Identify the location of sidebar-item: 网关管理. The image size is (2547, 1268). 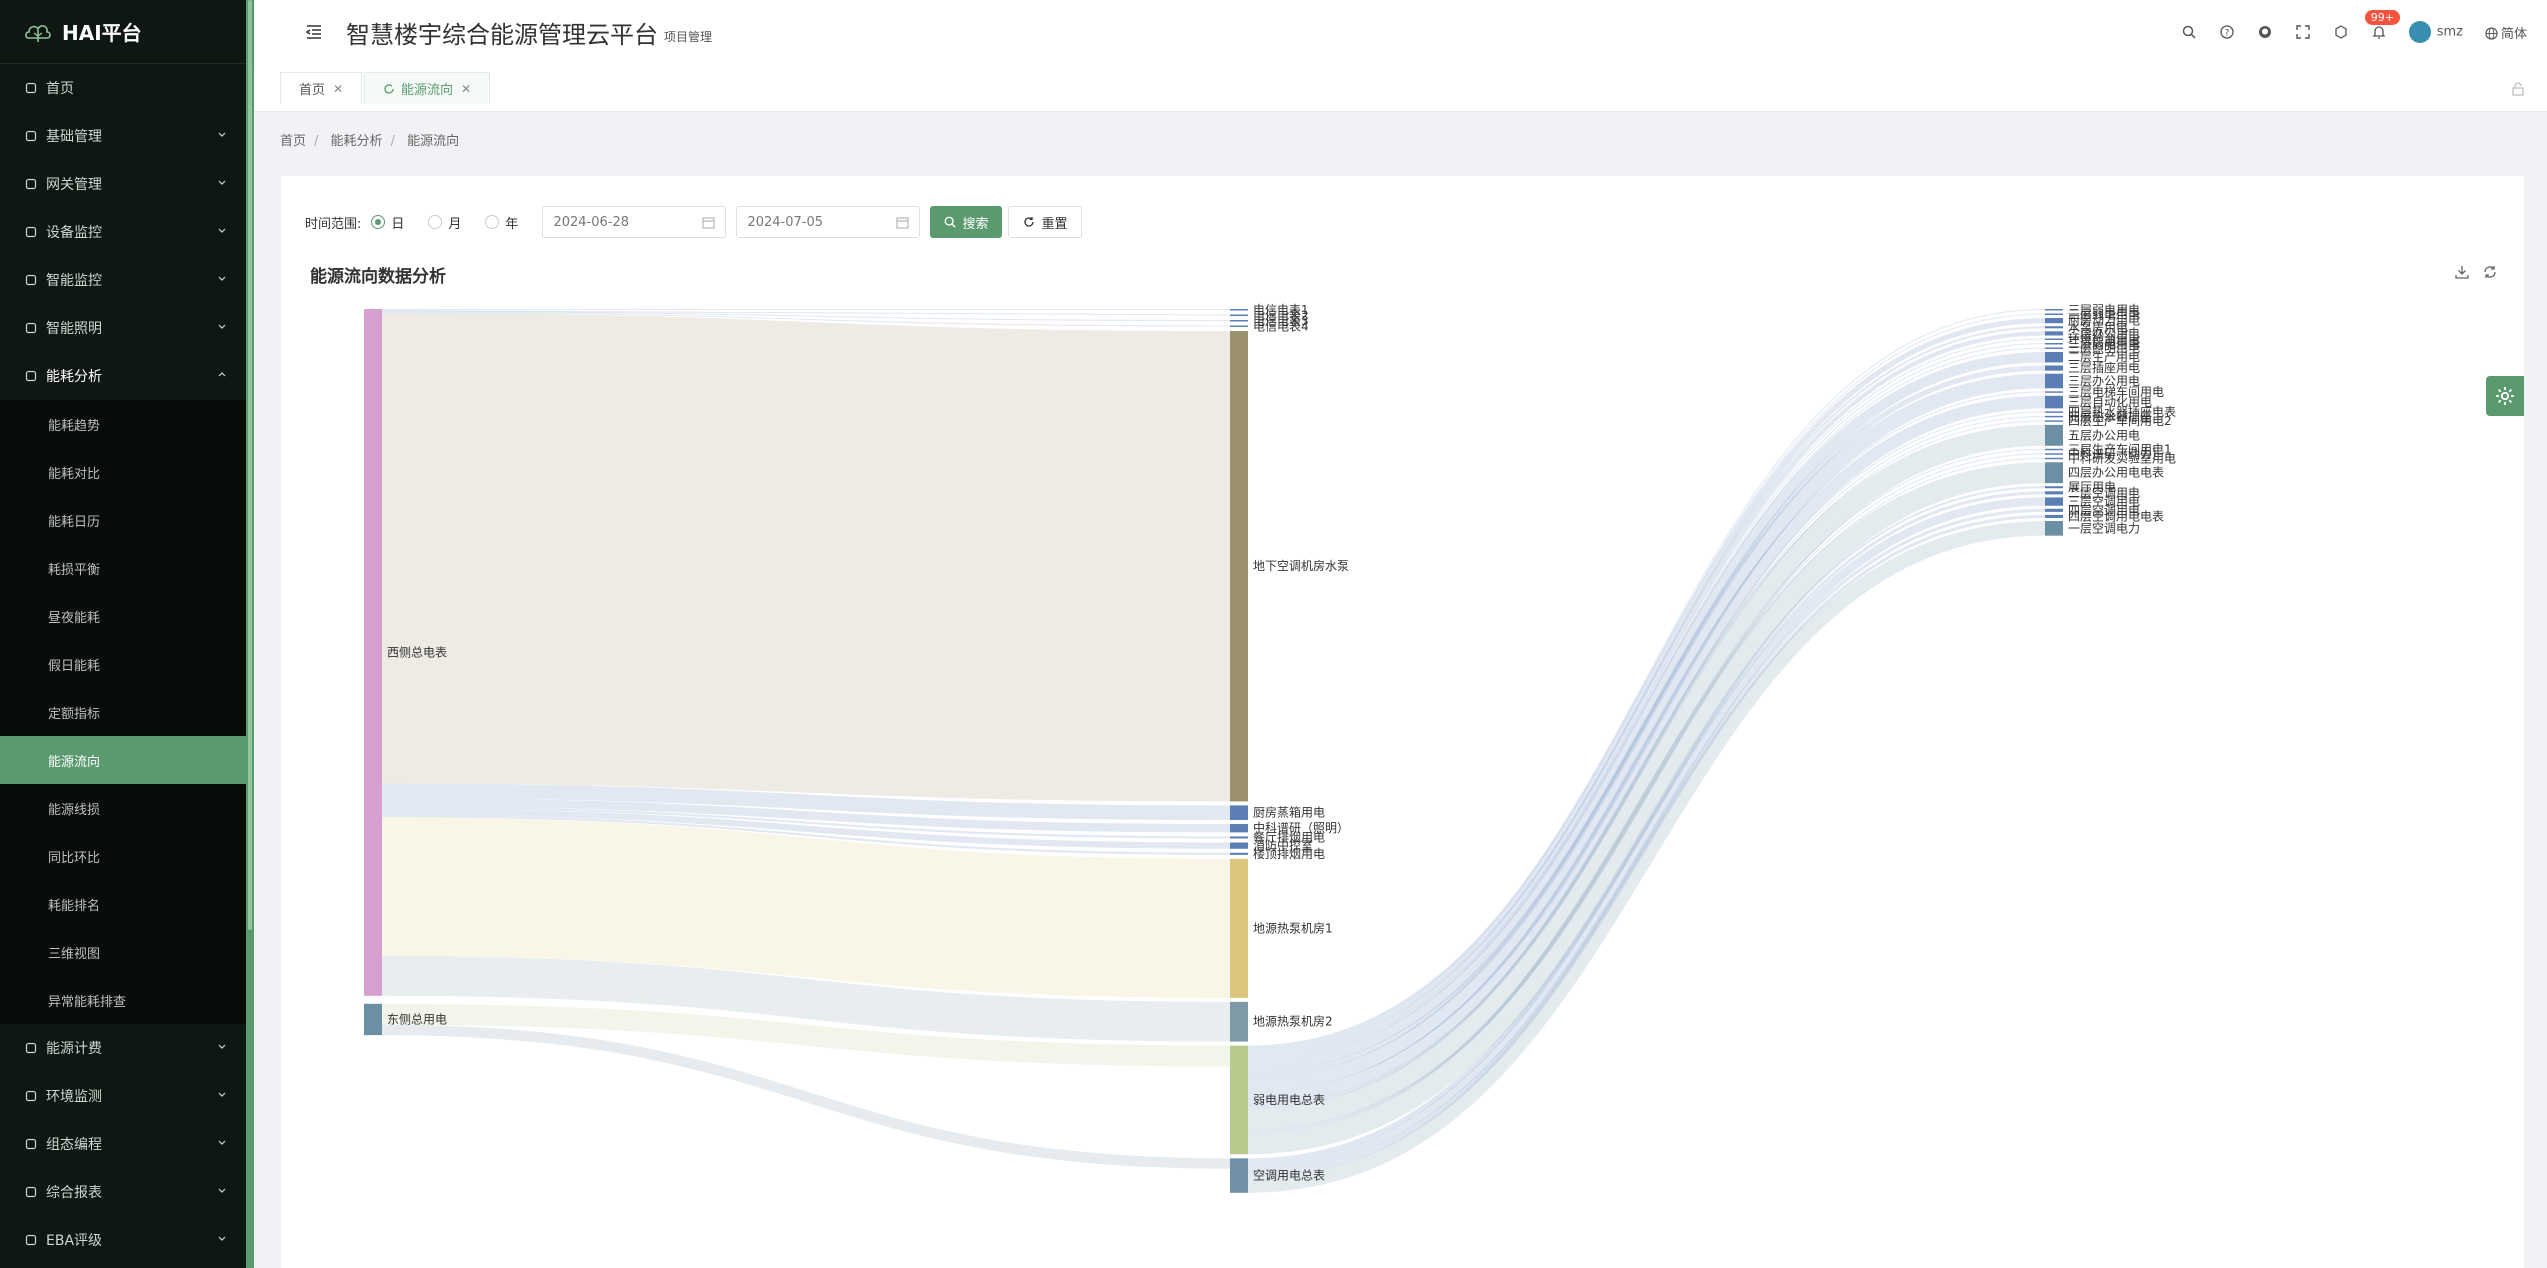
(123, 184).